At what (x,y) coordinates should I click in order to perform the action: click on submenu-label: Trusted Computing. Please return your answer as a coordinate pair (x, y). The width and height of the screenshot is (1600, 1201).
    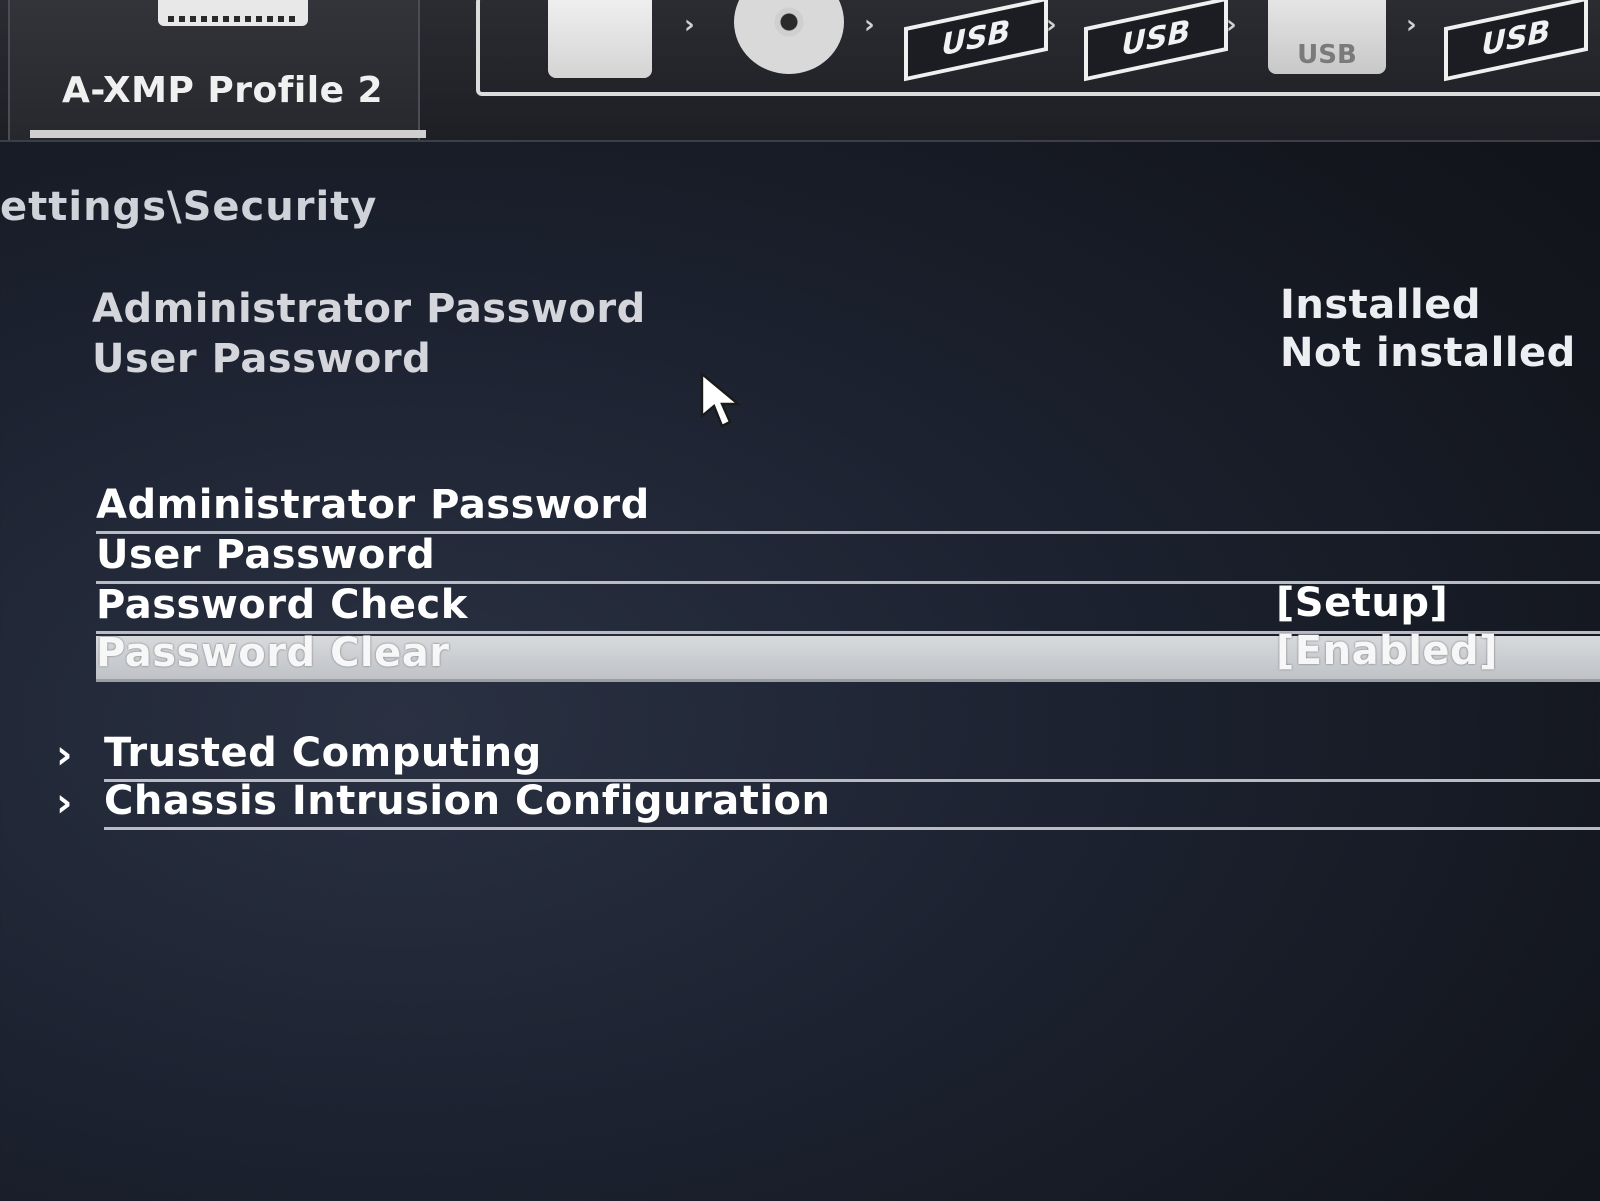
    Looking at the image, I should click on (323, 753).